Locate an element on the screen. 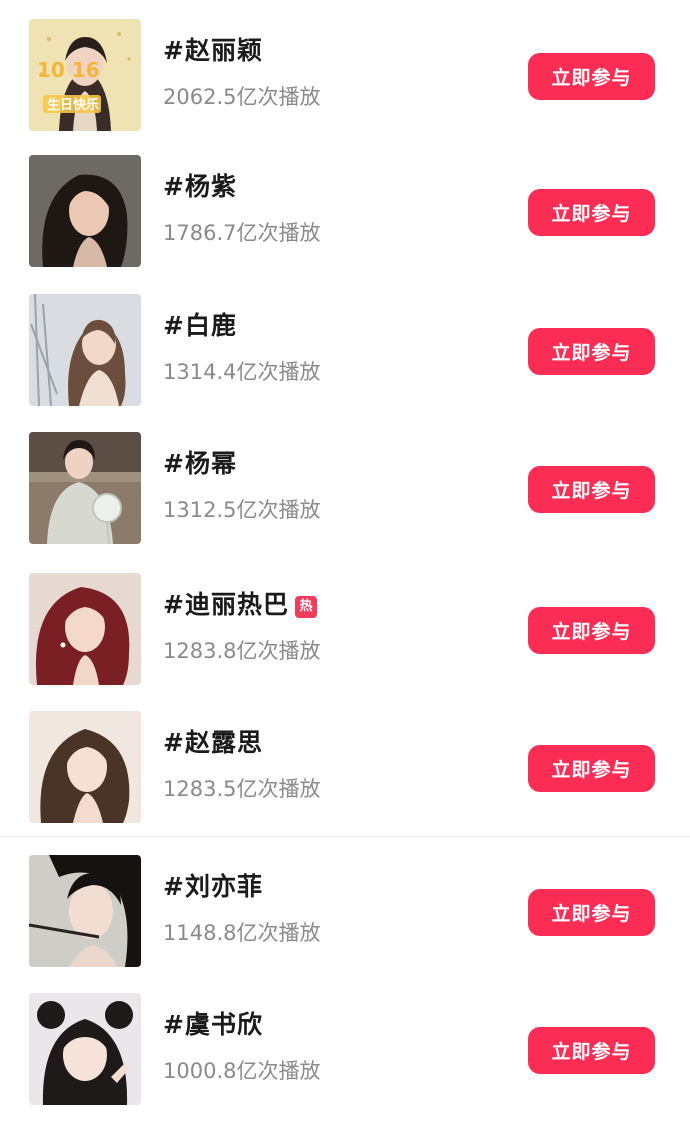  play-count: 1148.8亿次播放 is located at coordinates (242, 933).